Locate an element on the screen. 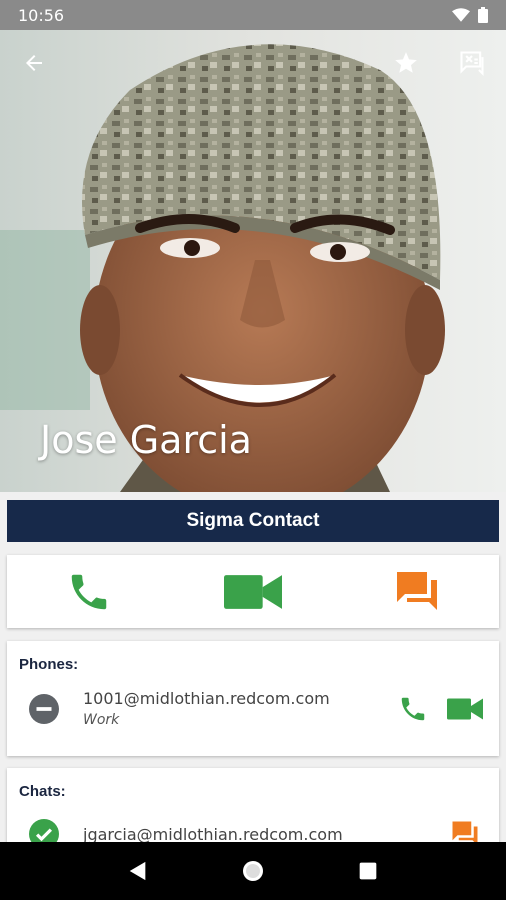 This screenshot has width=506, height=900. phones-card: Phones: 1001@midlothian.redcom.com Work is located at coordinates (253, 698).